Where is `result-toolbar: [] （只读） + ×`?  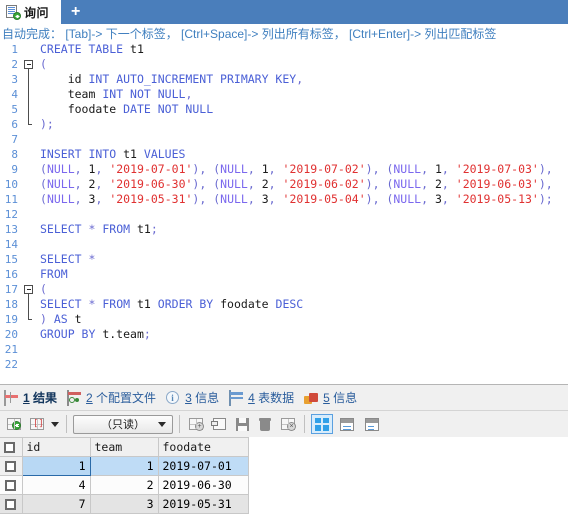
result-toolbar: [] （只读） + × is located at coordinates (284, 423).